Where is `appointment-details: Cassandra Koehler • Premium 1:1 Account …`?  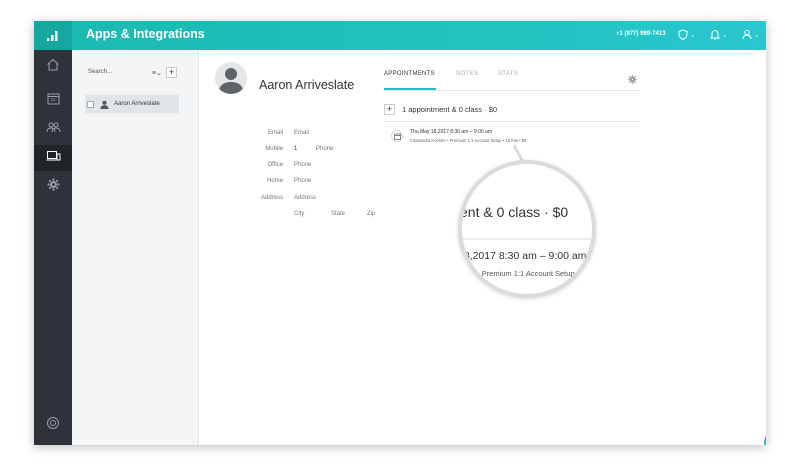 appointment-details: Cassandra Koehler • Premium 1:1 Account … is located at coordinates (468, 140).